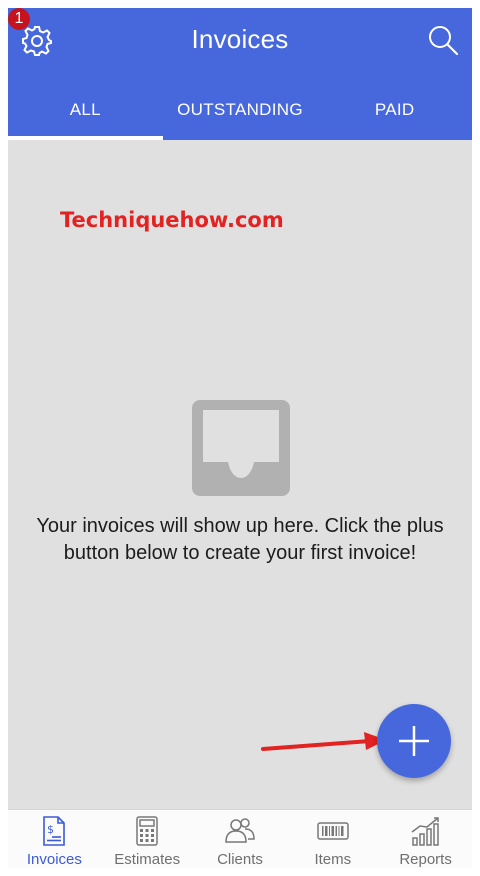  Describe the element at coordinates (240, 74) in the screenshot. I see `app-bar: 1 Invoices ALL OUTSTANDING PAID` at that location.